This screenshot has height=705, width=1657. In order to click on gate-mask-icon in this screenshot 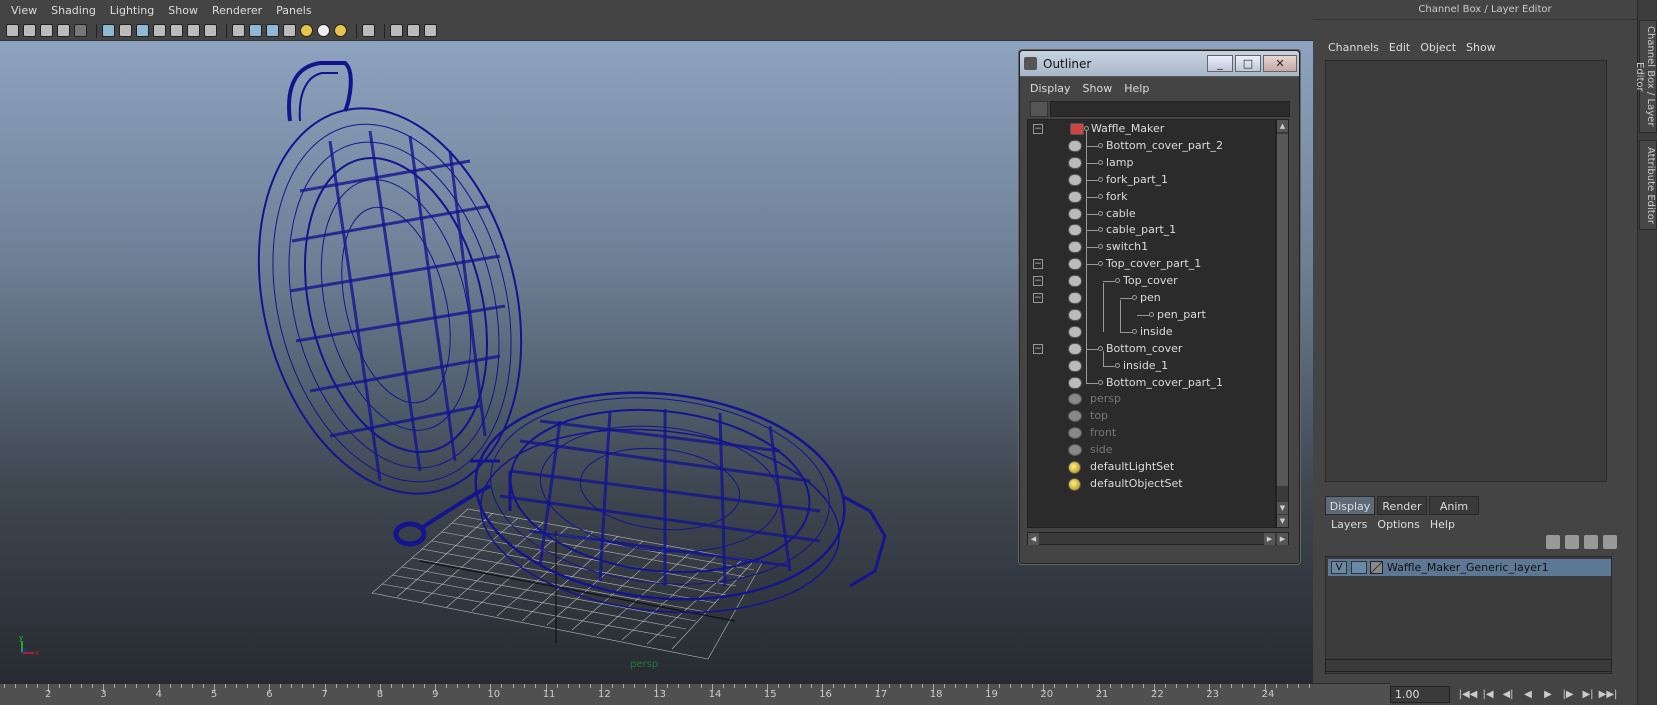, I will do `click(159, 30)`.